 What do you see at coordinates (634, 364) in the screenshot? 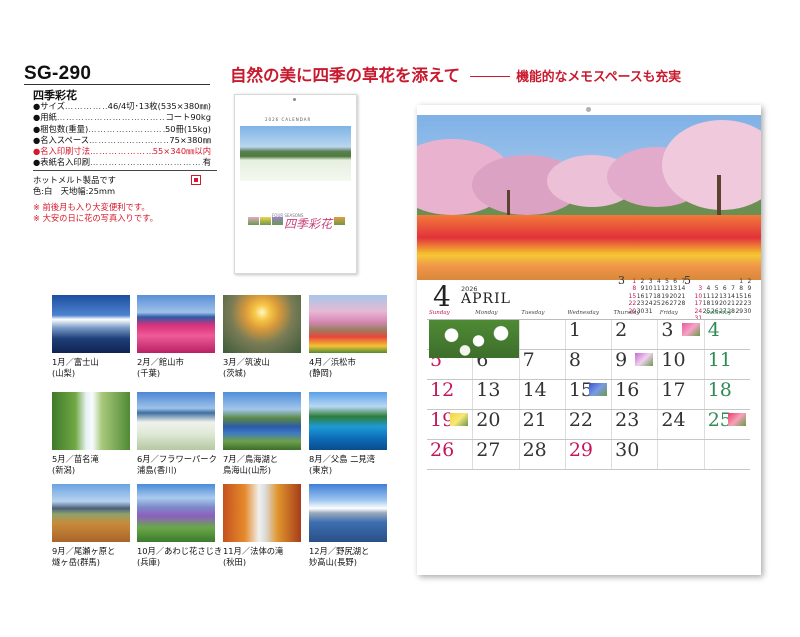
I see `day-cell: 9` at bounding box center [634, 364].